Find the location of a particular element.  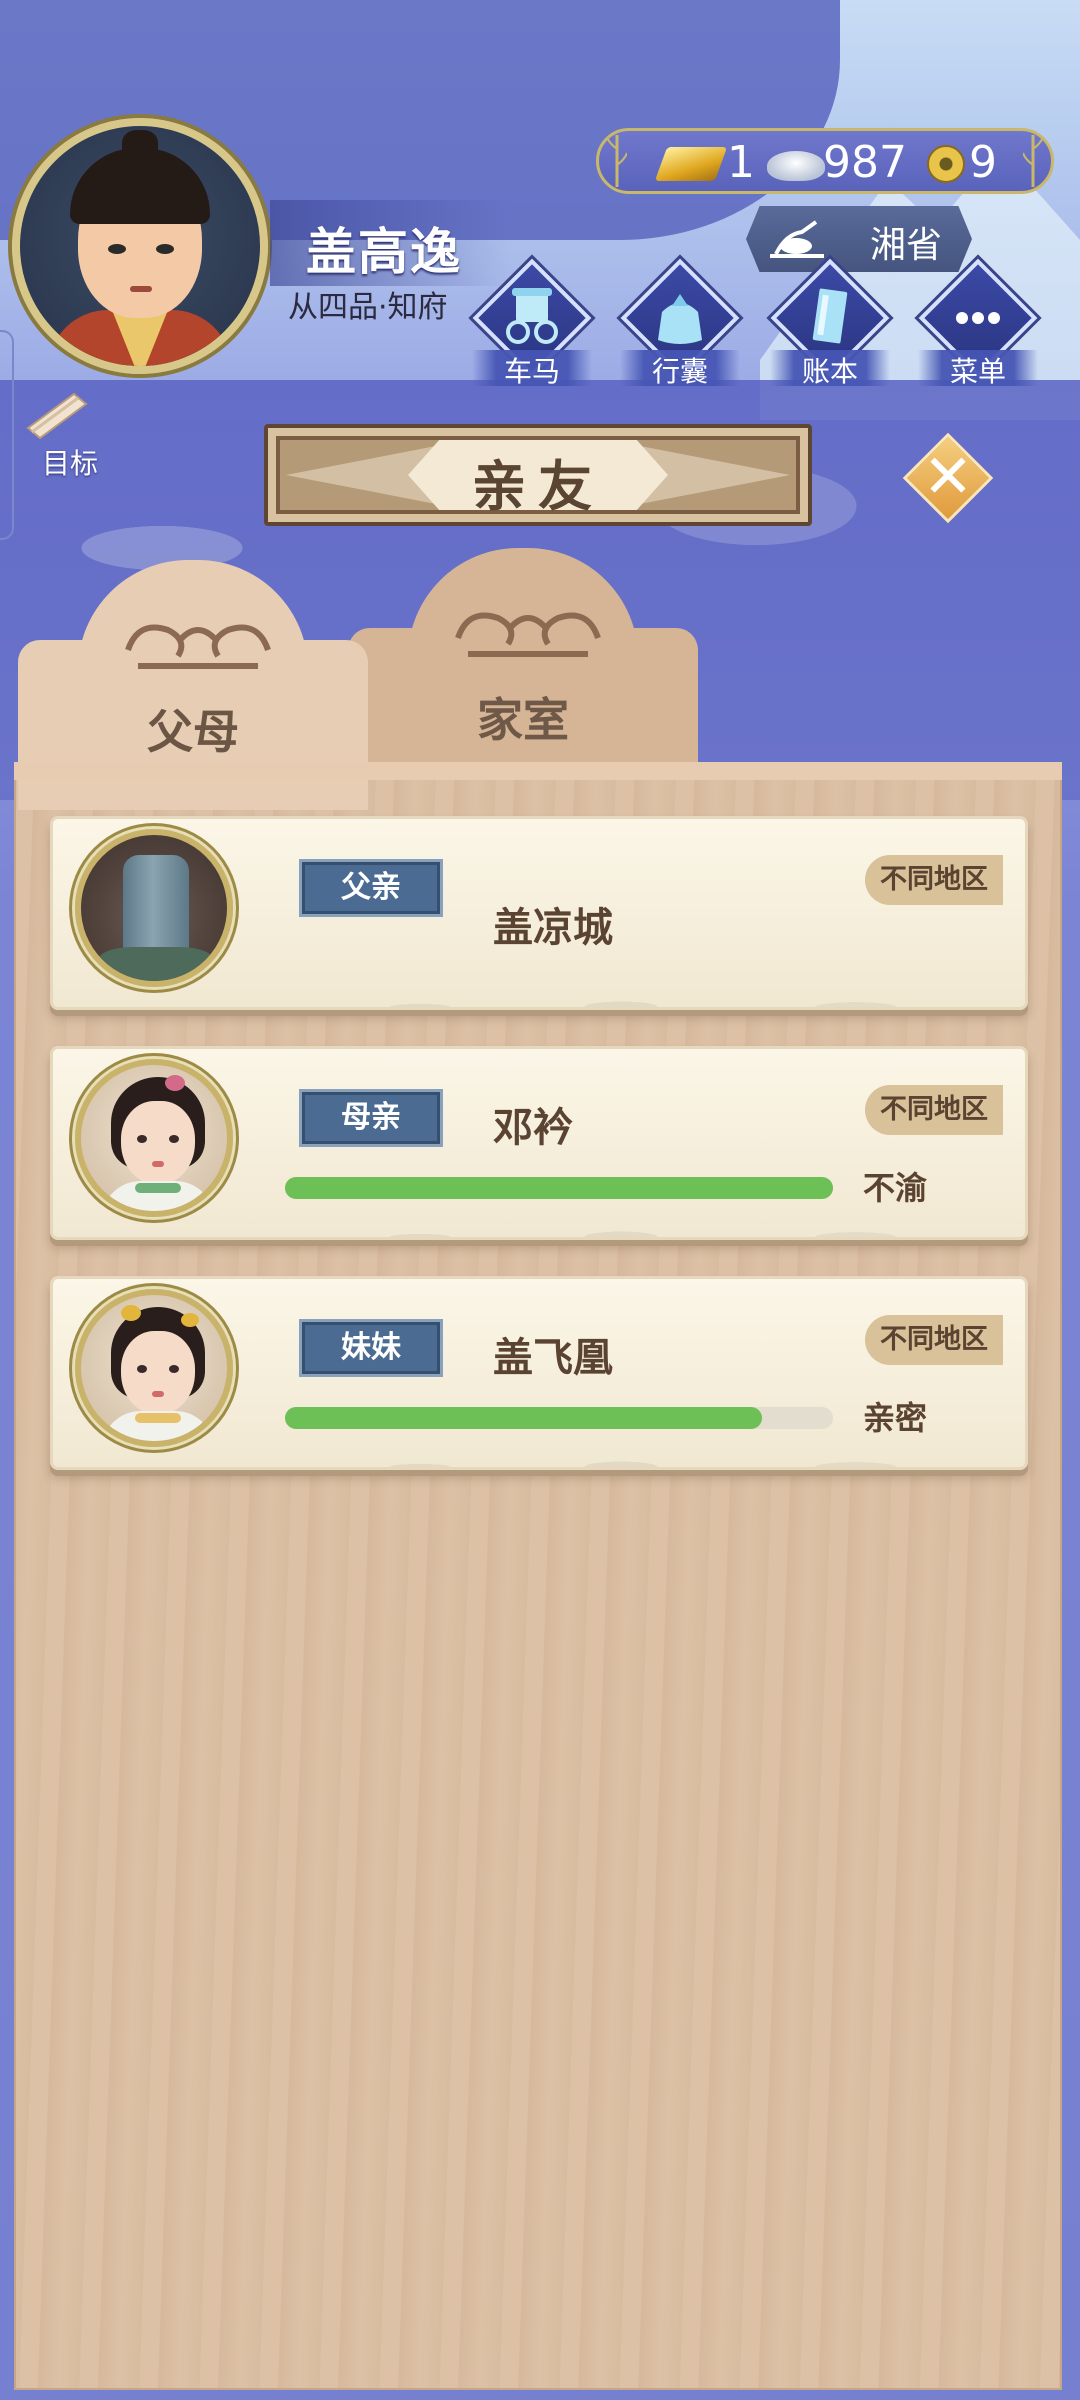

region-seal-icon is located at coordinates (797, 239).